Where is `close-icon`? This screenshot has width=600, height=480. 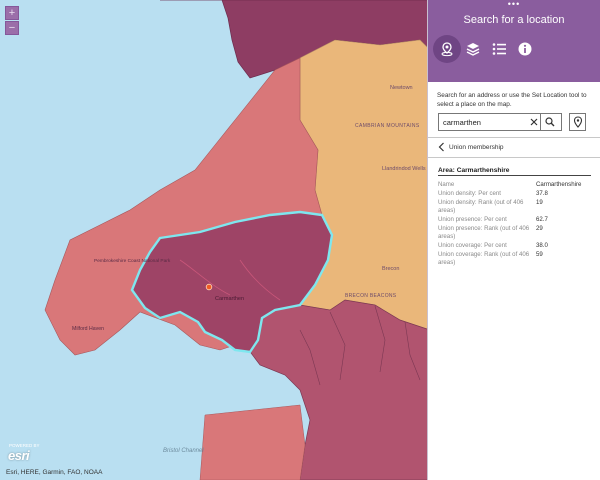 close-icon is located at coordinates (533, 122).